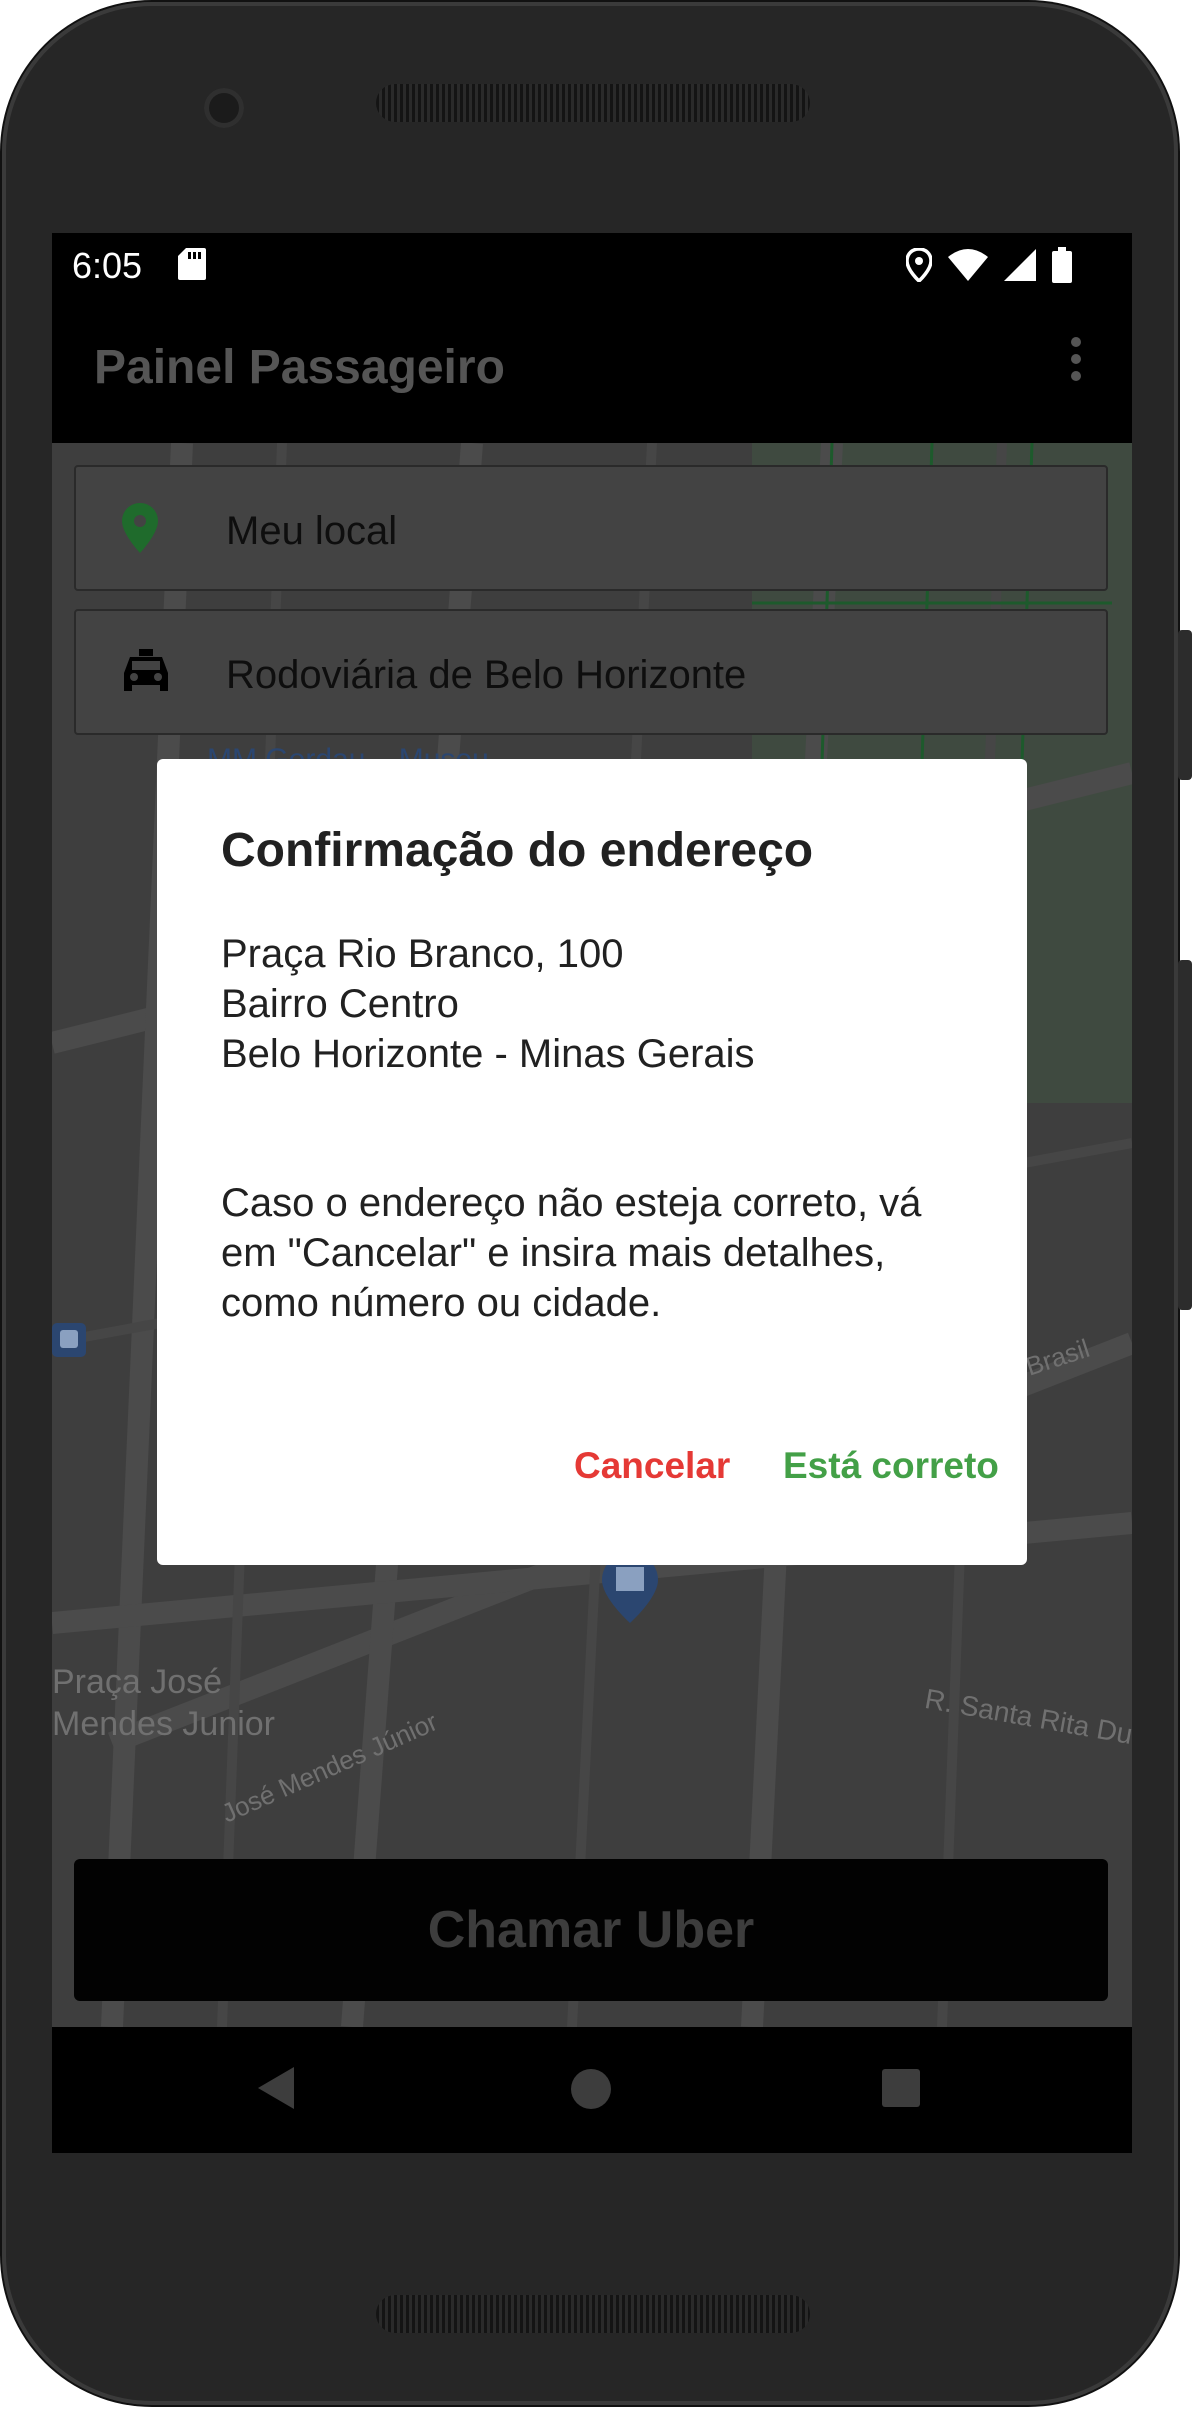 This screenshot has height=2409, width=1194. Describe the element at coordinates (312, 531) in the screenshot. I see `origin-value: Meu local` at that location.